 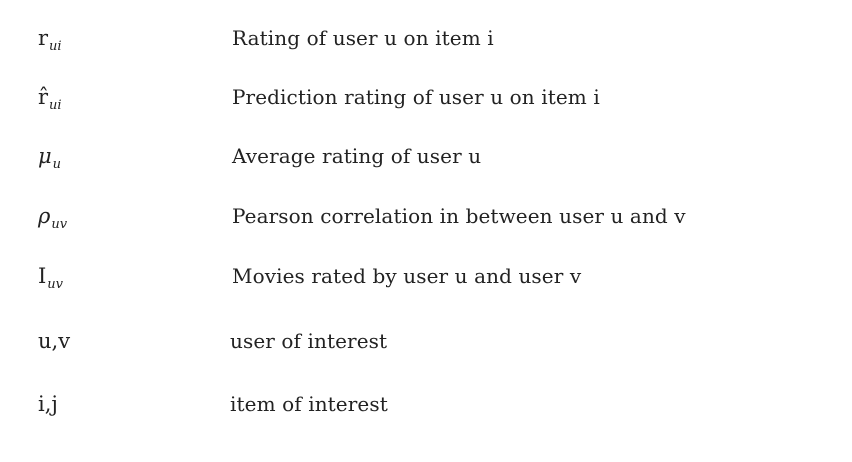 I want to click on notation-description: user of interest, so click(x=309, y=341).